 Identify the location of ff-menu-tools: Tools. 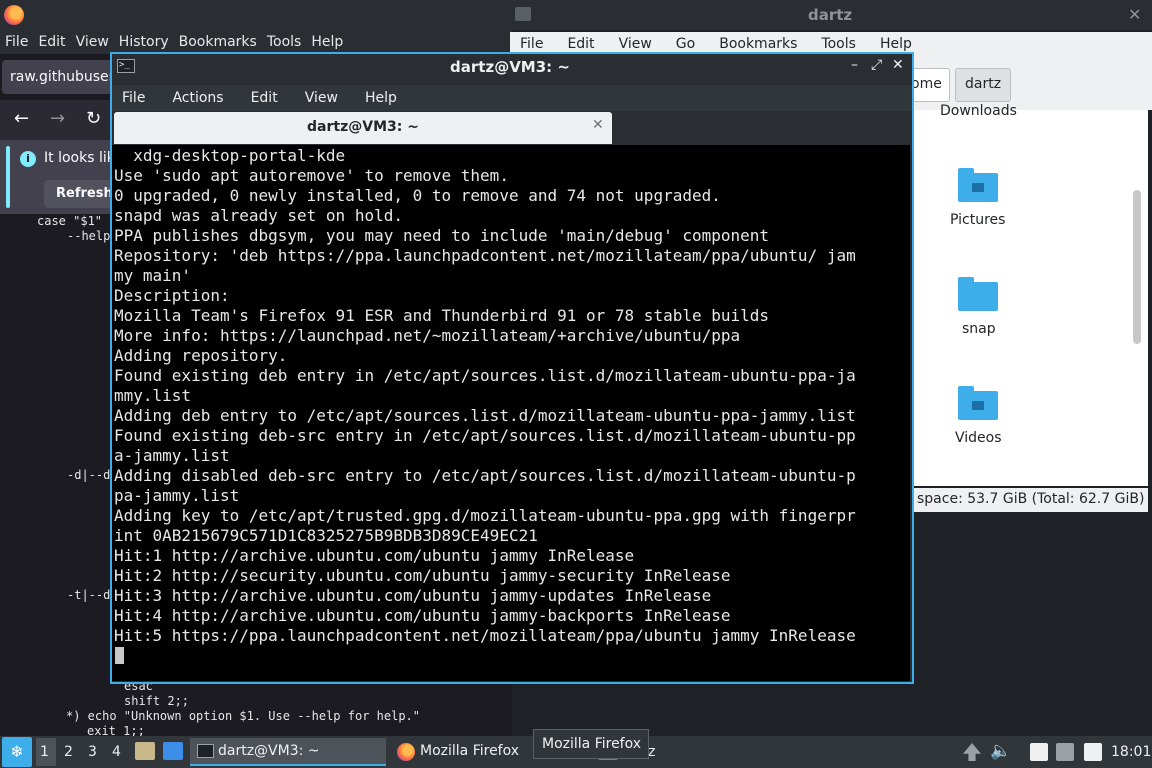
(284, 42).